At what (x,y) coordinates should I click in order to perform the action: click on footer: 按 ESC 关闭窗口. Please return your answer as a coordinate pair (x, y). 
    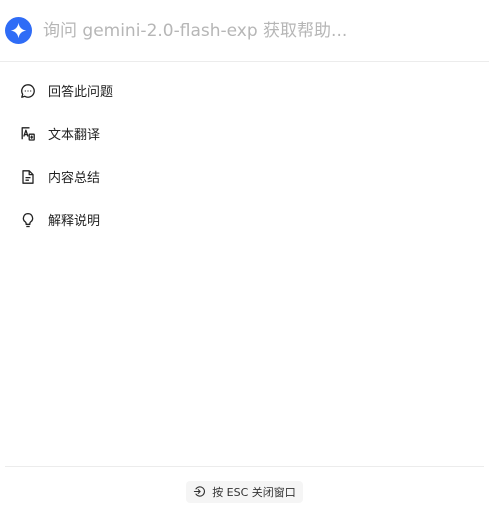
    Looking at the image, I should click on (244, 490).